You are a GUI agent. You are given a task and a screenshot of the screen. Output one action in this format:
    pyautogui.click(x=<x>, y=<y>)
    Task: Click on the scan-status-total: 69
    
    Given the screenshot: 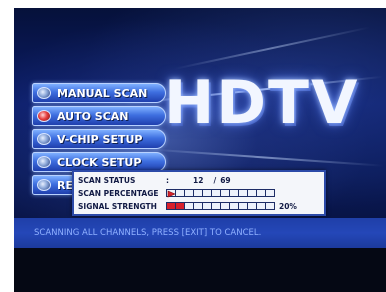 What is the action you would take?
    pyautogui.click(x=225, y=180)
    